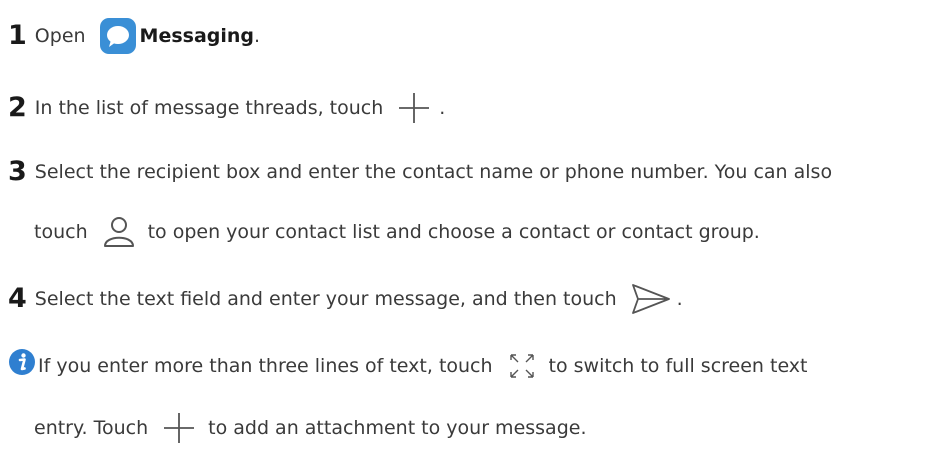 This screenshot has width=933, height=451. What do you see at coordinates (118, 232) in the screenshot?
I see `person-icon` at bounding box center [118, 232].